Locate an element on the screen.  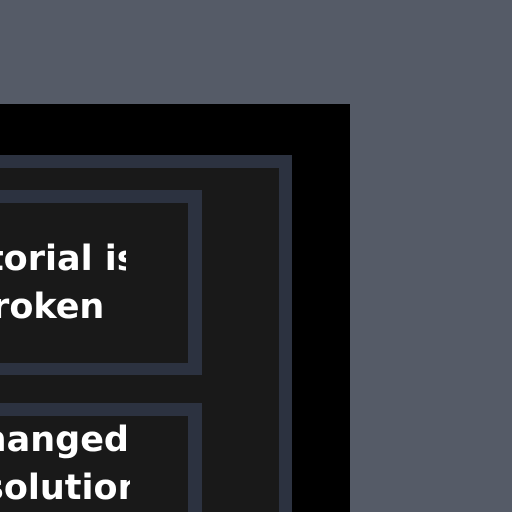
option-card-resolution-label: Changed resolution is located at coordinates (65, 464).